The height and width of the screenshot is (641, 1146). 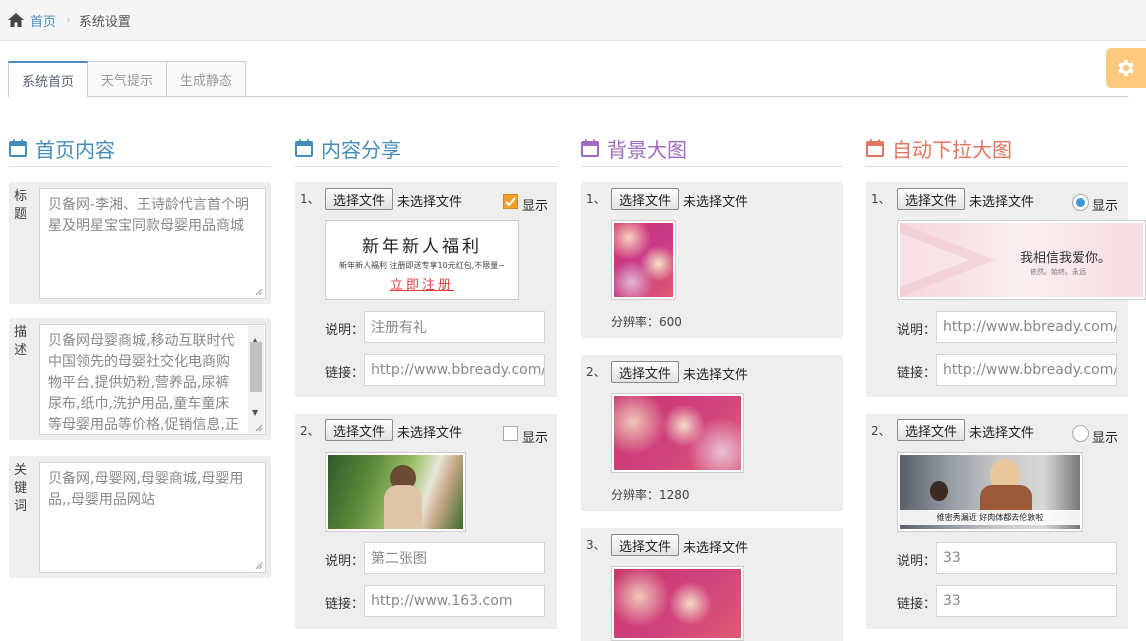 I want to click on dropdown-item-1-link-input: http://www.bbready.com/, so click(x=1026, y=370).